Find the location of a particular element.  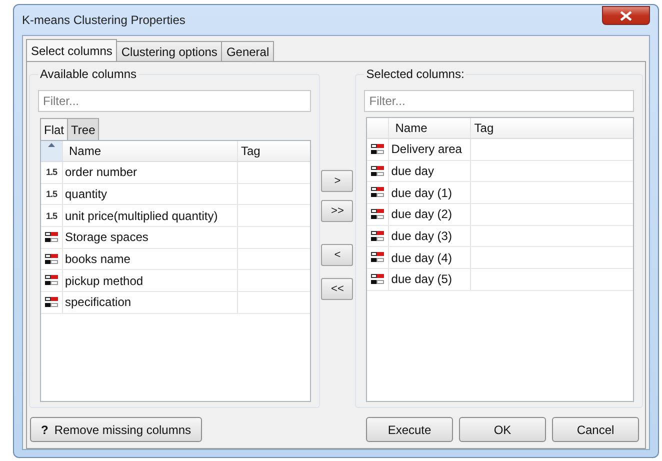

table-cell: due day (1) is located at coordinates (430, 193).